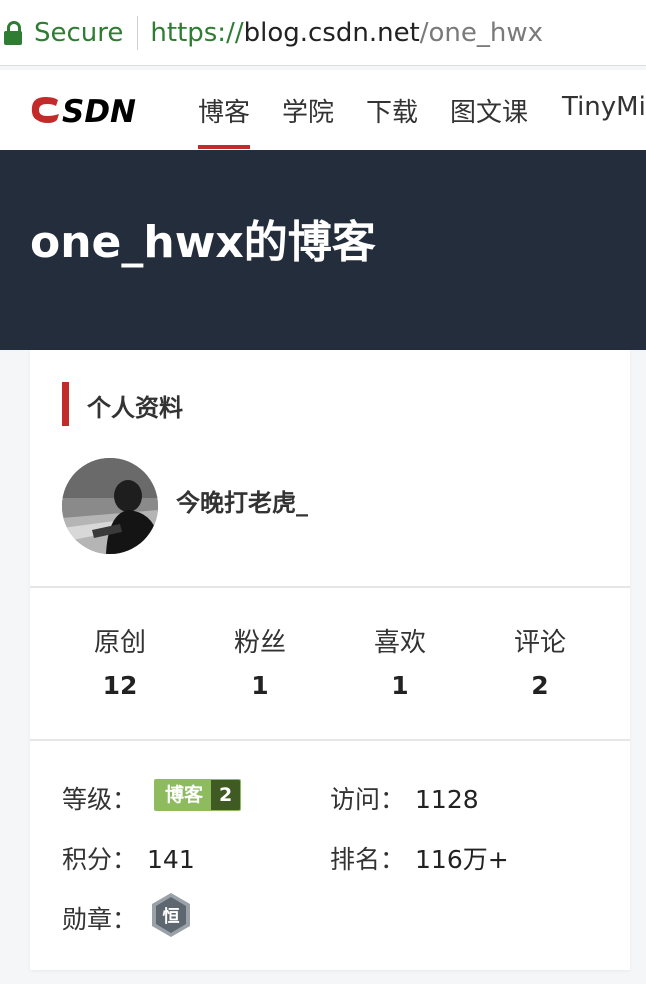 This screenshot has width=646, height=984. What do you see at coordinates (119, 643) in the screenshot?
I see `stat-label: 原创` at bounding box center [119, 643].